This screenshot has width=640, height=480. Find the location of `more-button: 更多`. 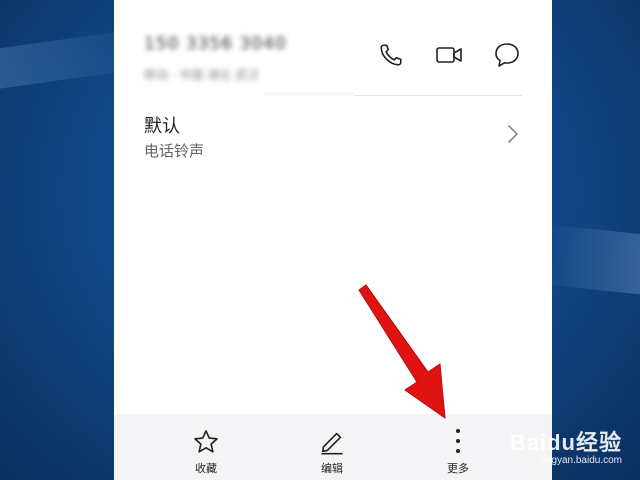

more-button: 更多 is located at coordinates (458, 450).